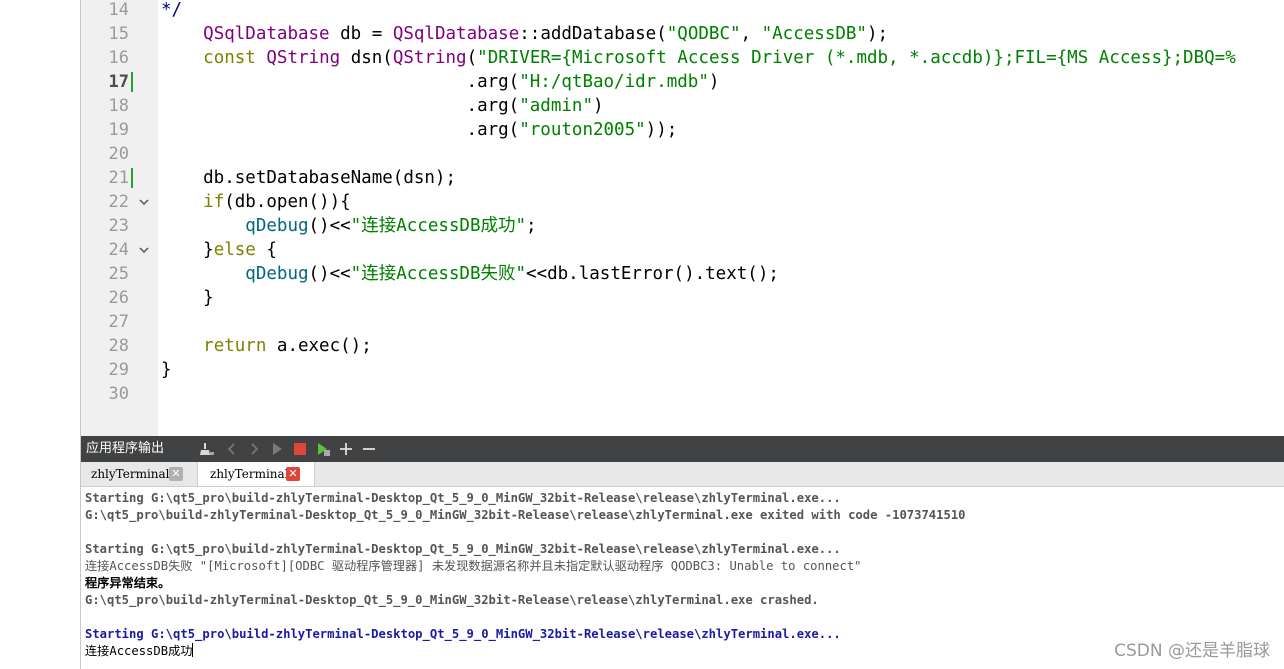 The image size is (1284, 669). I want to click on run-icon, so click(277, 449).